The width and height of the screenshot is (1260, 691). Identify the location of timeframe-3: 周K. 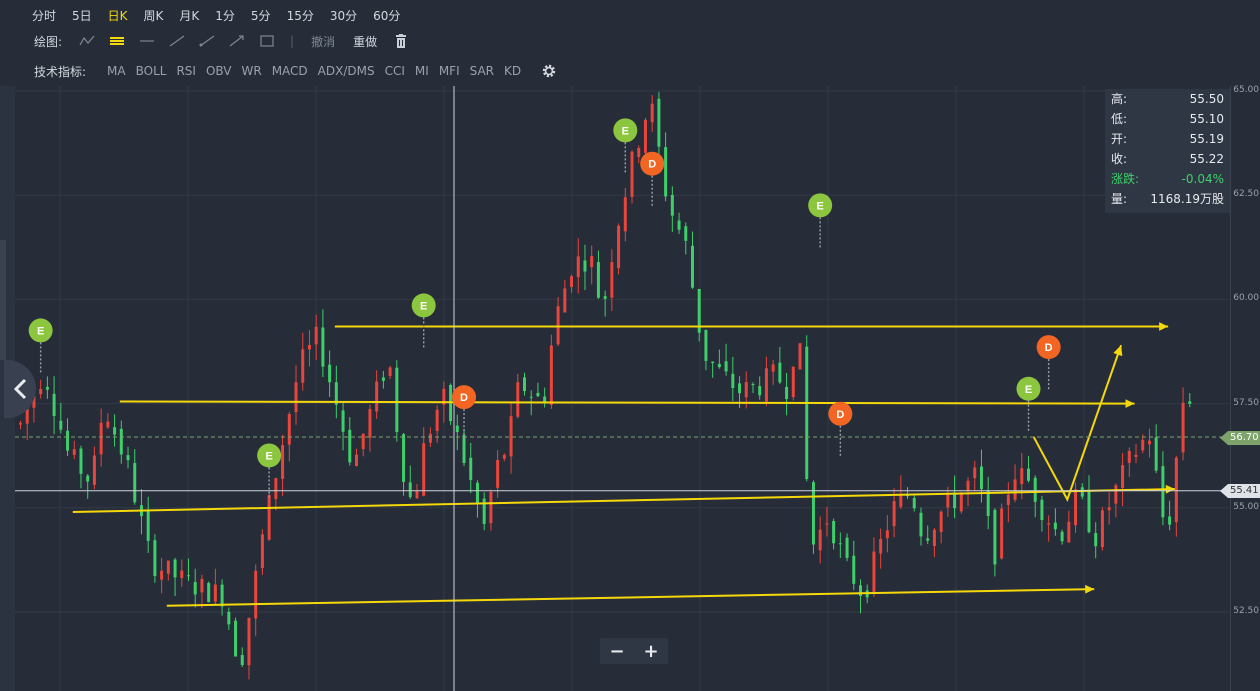
(154, 15).